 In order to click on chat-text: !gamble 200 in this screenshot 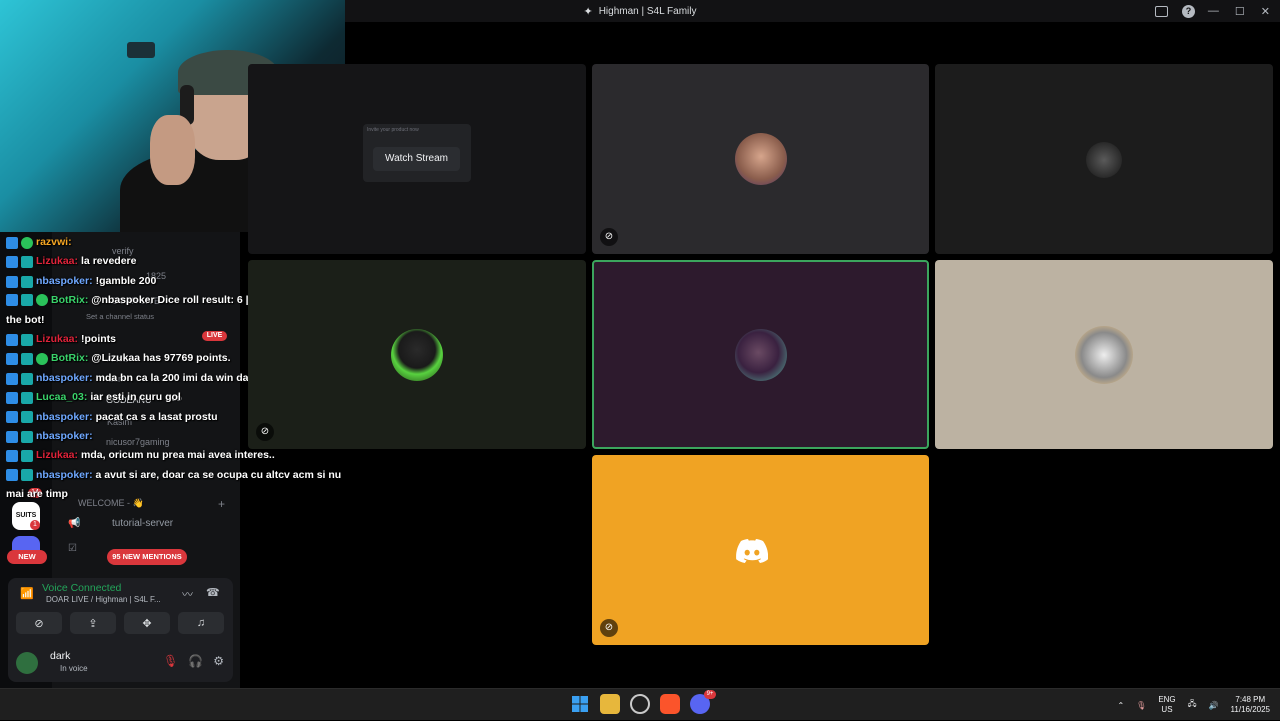, I will do `click(126, 280)`.